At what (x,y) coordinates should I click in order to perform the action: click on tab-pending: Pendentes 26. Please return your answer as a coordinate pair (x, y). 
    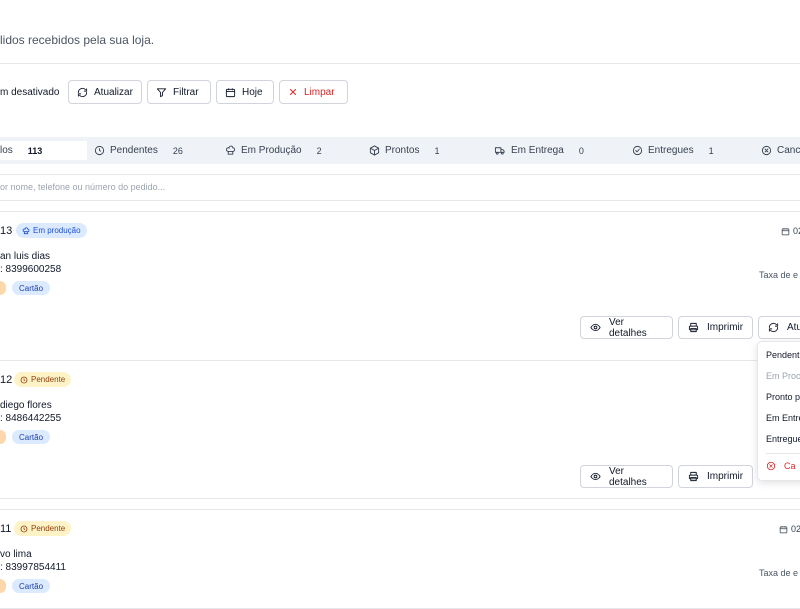
    Looking at the image, I should click on (138, 150).